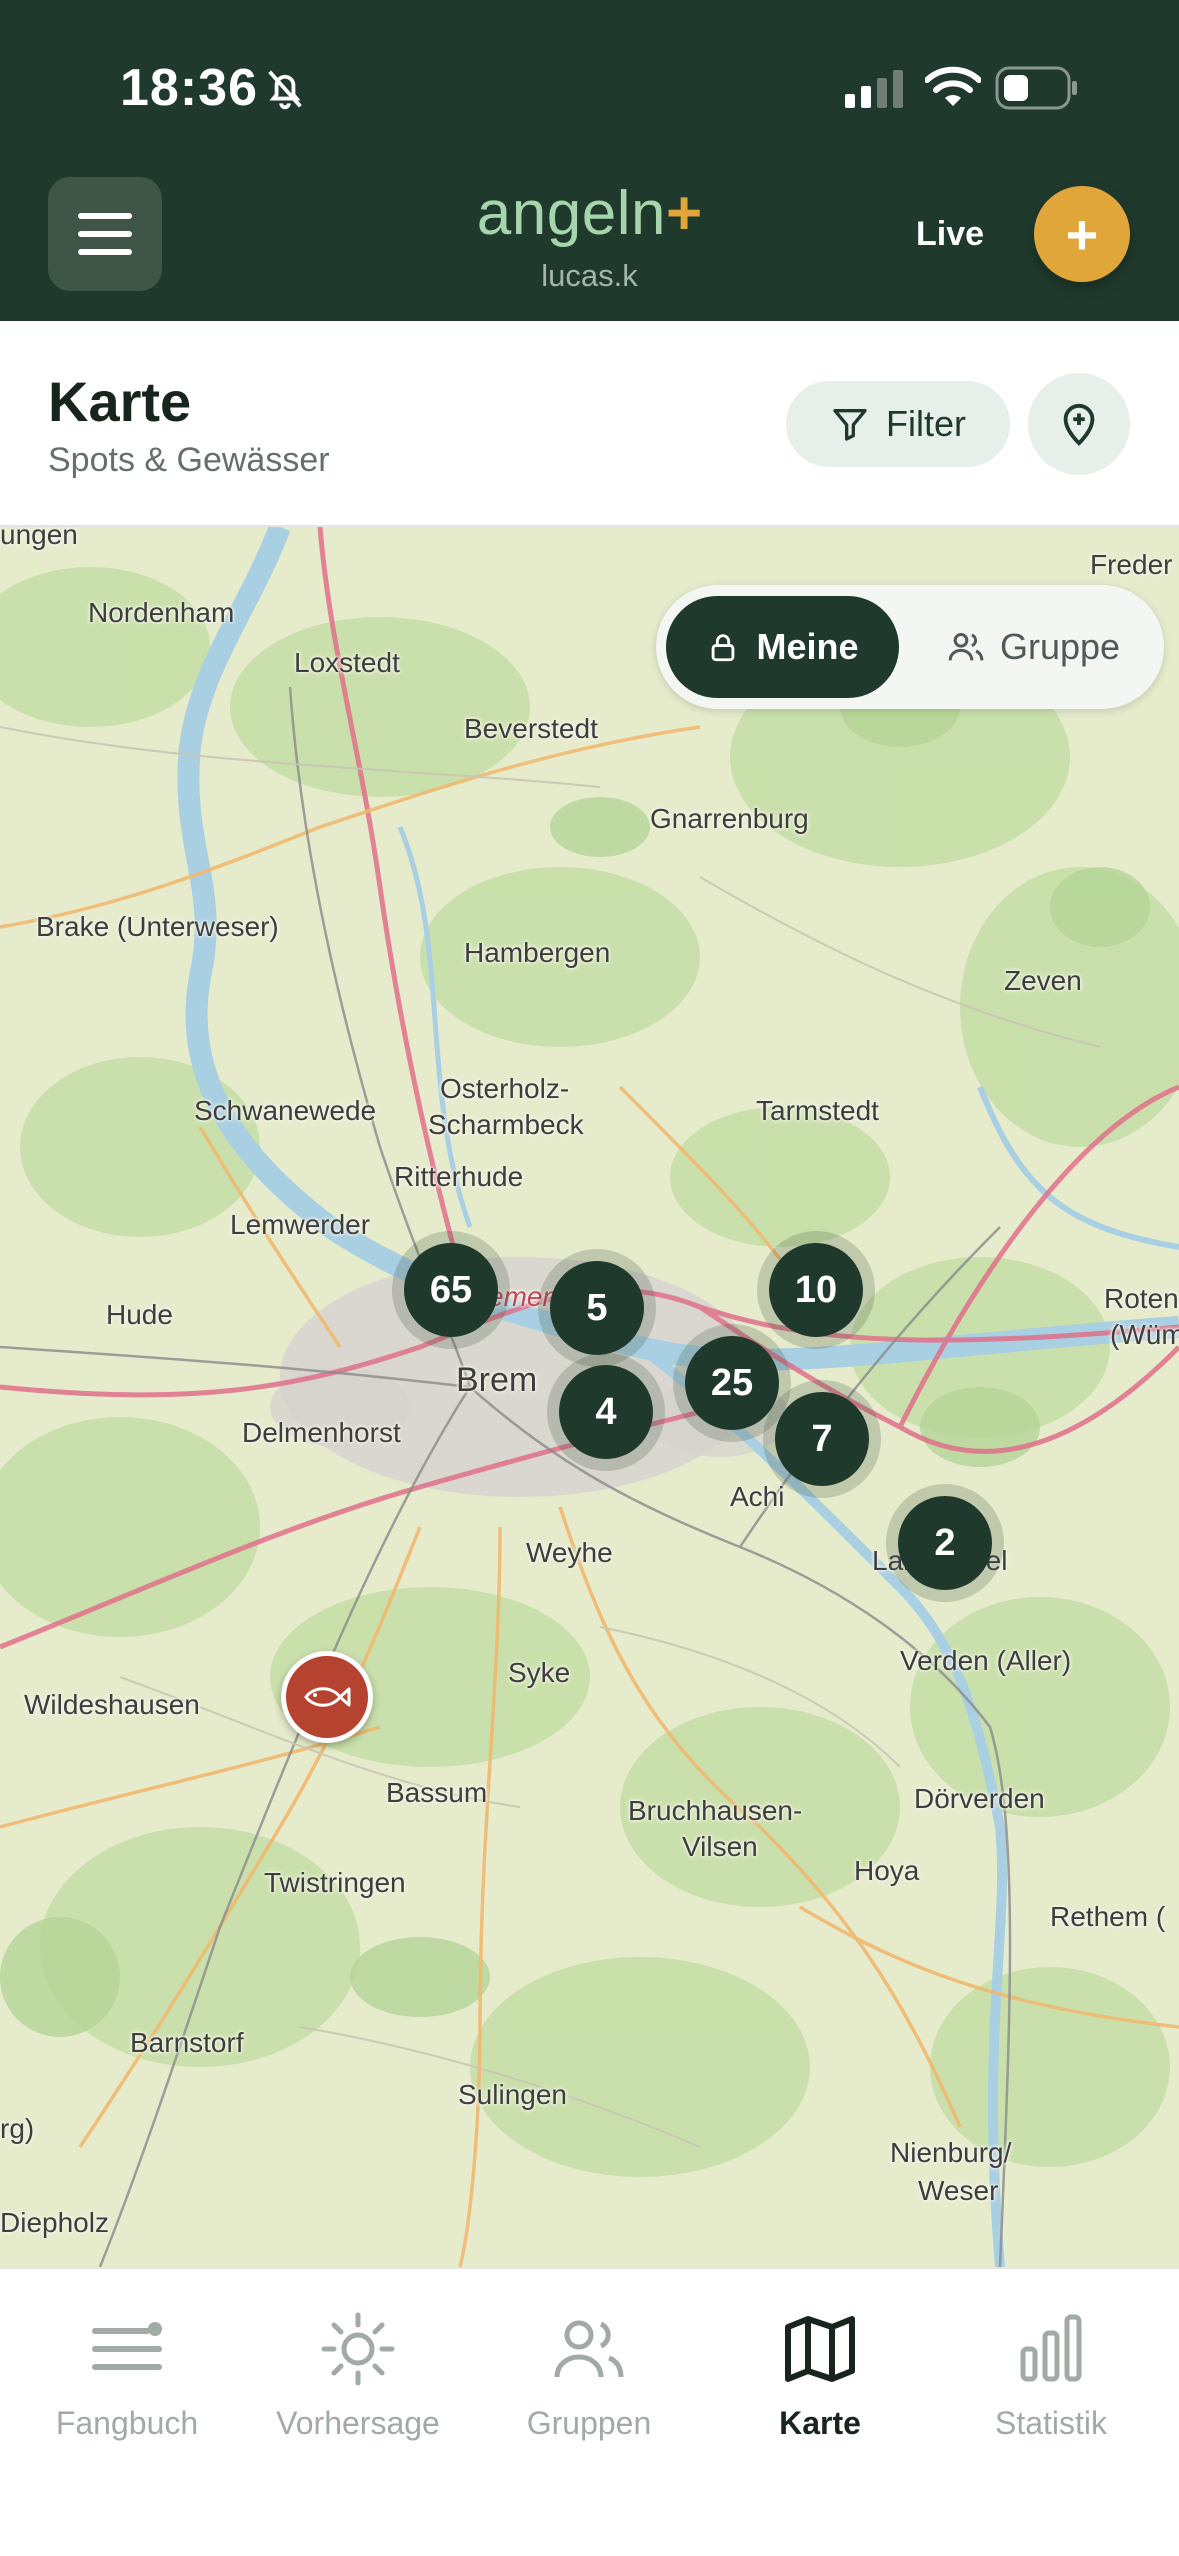  I want to click on map-pin-plus-icon, so click(1079, 424).